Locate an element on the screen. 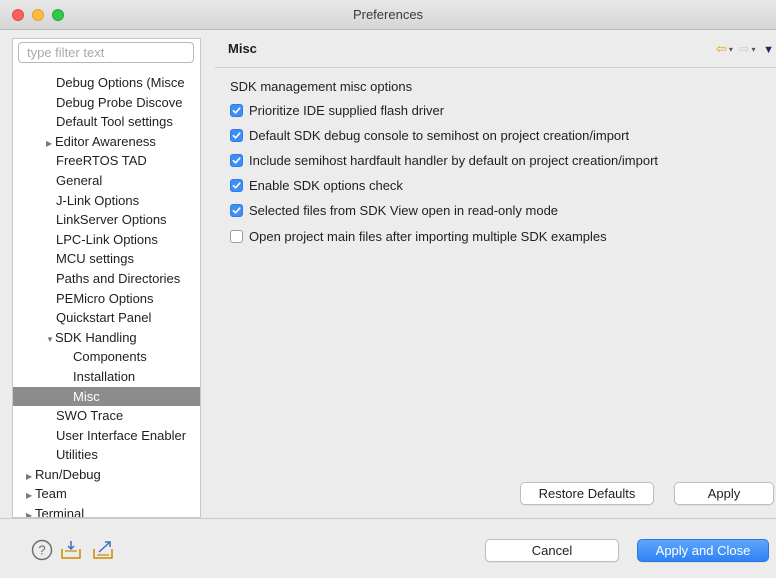 This screenshot has width=776, height=578. tree-item-pemicro-options: PEMicro Options is located at coordinates (106, 299).